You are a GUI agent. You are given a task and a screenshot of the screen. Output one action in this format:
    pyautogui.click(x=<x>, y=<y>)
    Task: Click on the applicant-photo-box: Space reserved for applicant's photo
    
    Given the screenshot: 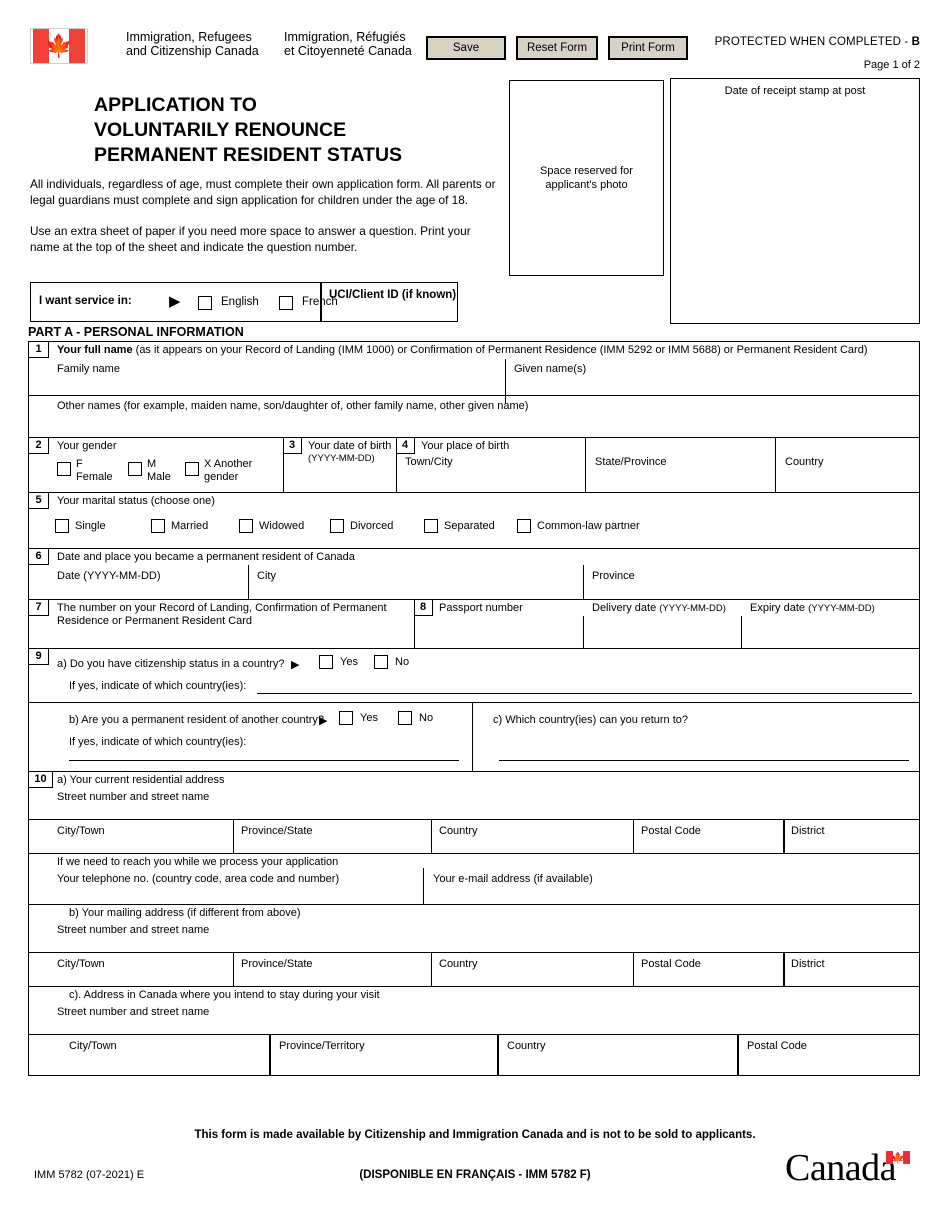 What is the action you would take?
    pyautogui.click(x=586, y=178)
    